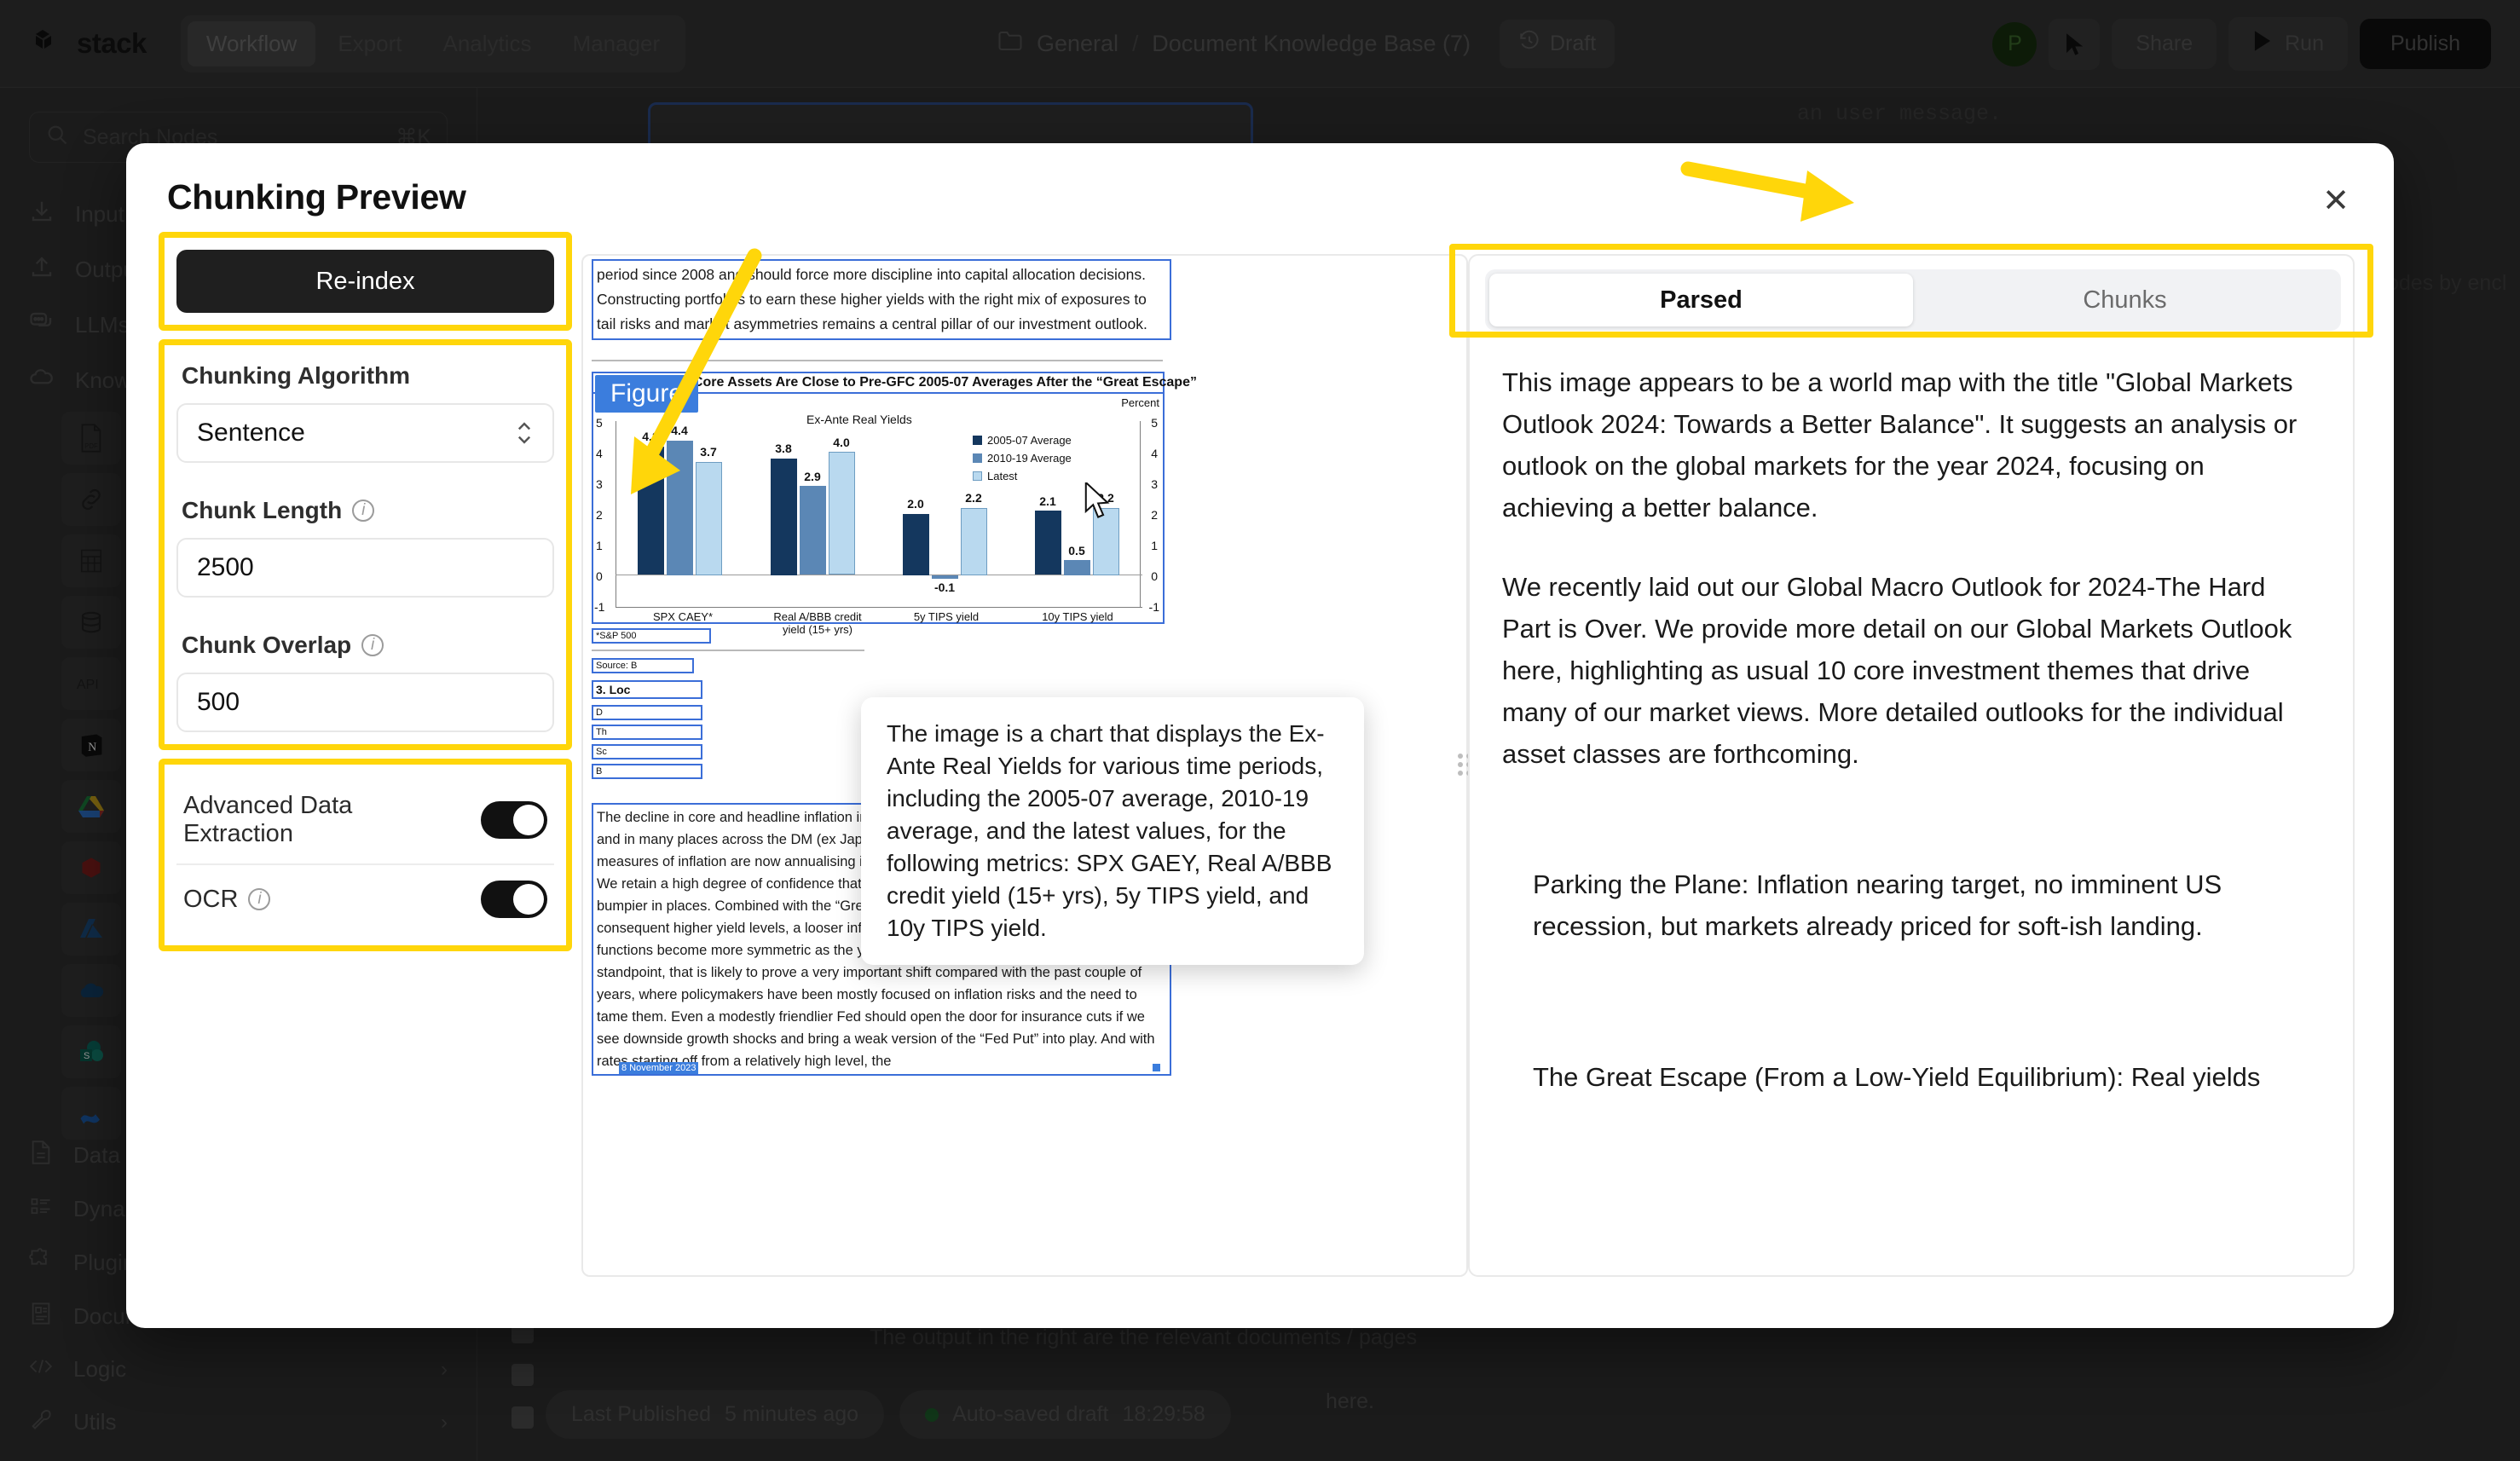 This screenshot has width=2520, height=1461. I want to click on chunk-length-label-text: Chunk Length, so click(262, 510).